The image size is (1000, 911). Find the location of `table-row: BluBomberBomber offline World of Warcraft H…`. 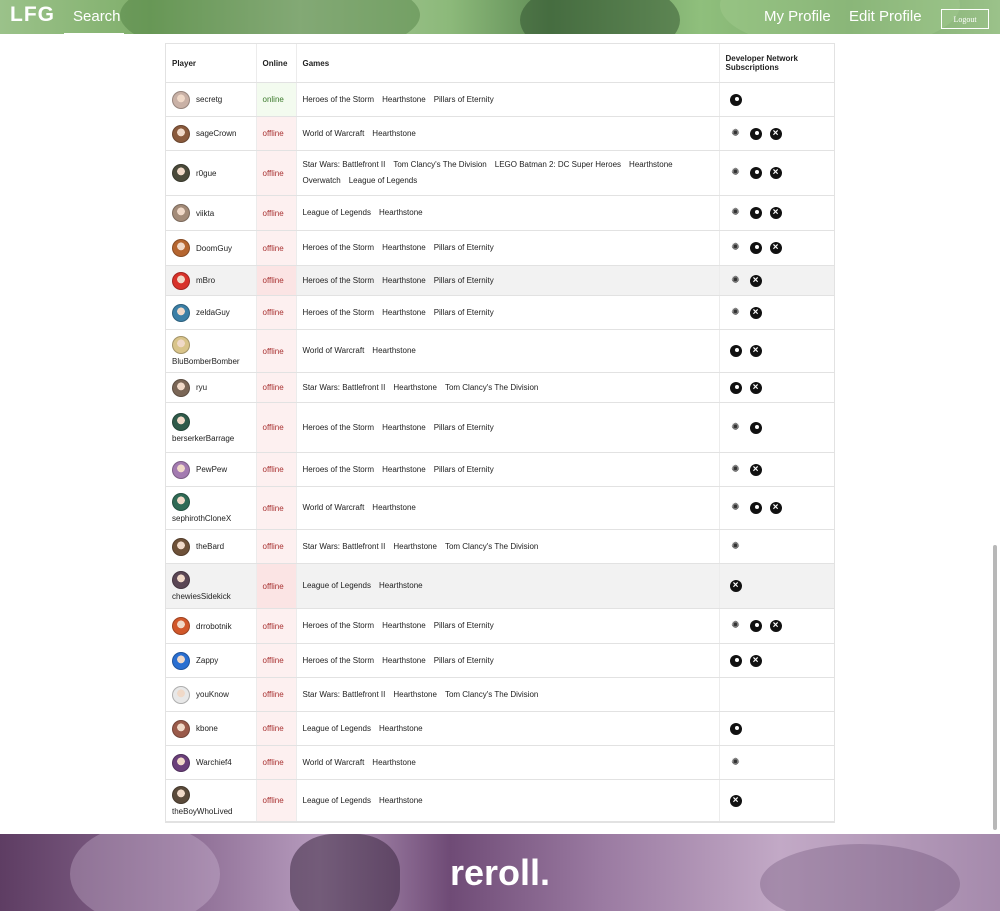

table-row: BluBomberBomber offline World of Warcraft H… is located at coordinates (500, 351).